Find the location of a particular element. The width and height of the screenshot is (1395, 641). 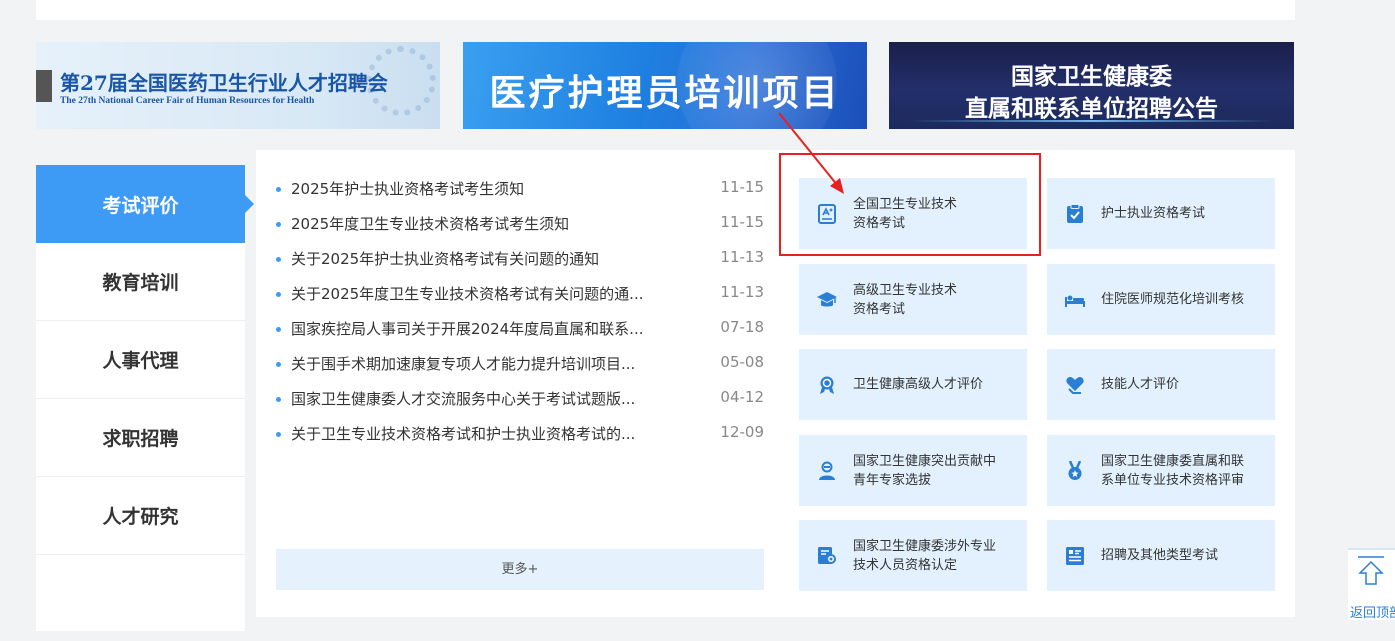

service-card-skill-talent-eval: 技能人才评价 is located at coordinates (1161, 384).